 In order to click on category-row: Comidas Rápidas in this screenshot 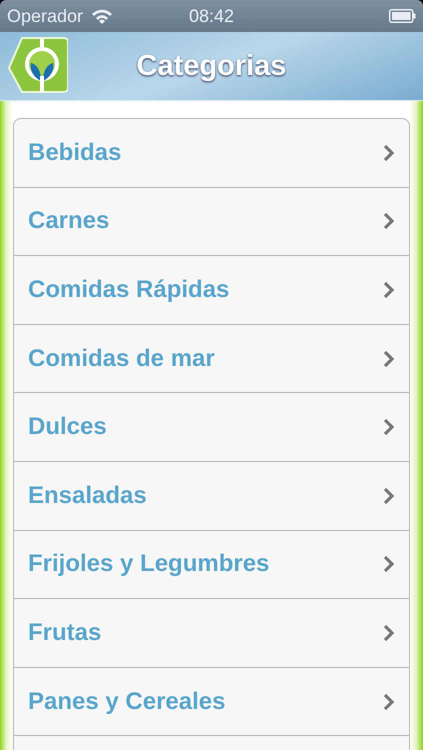, I will do `click(211, 290)`.